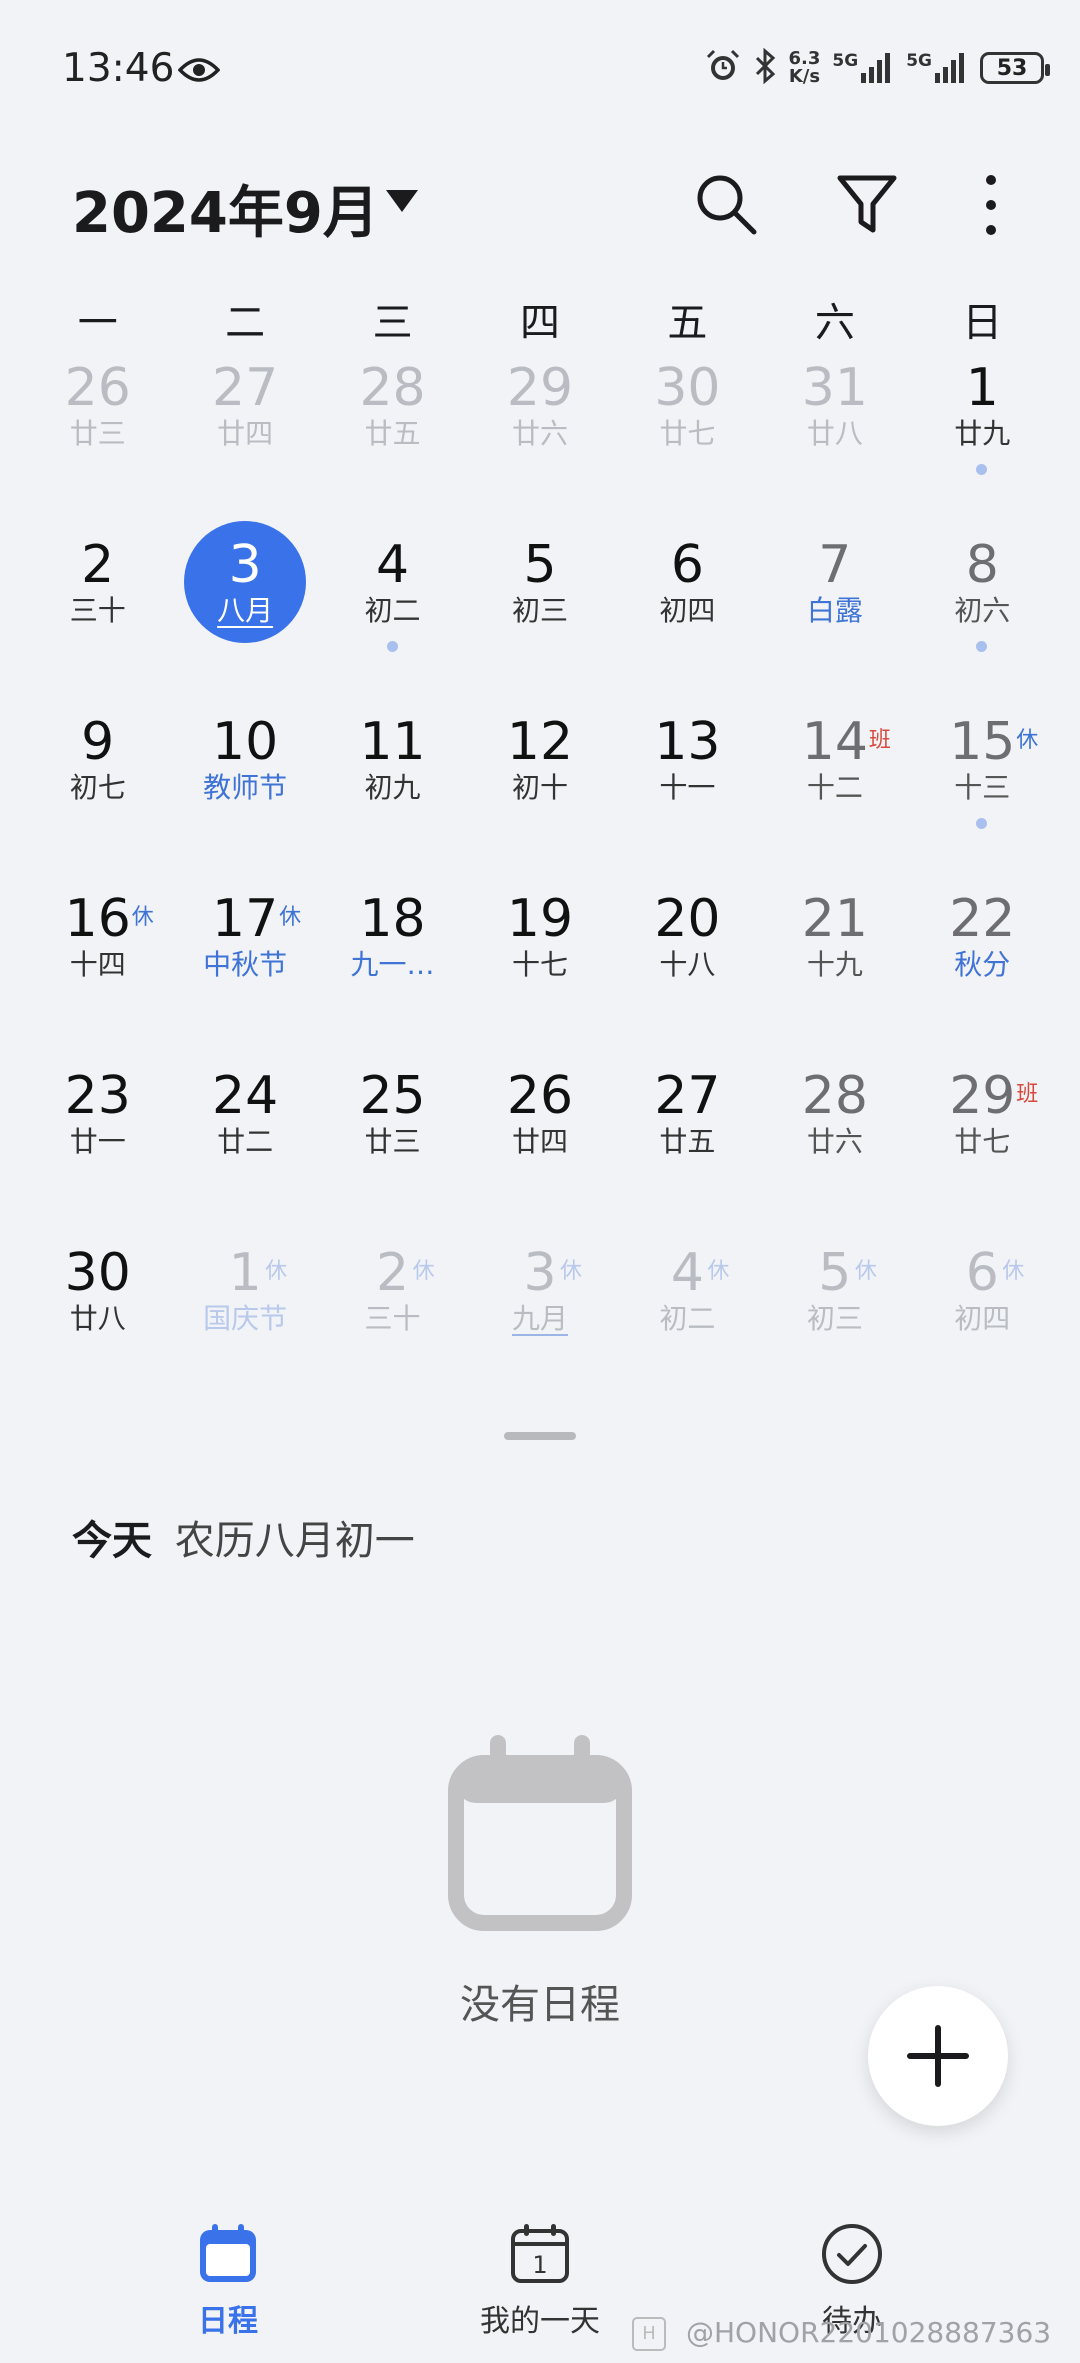 This screenshot has height=2363, width=1080. What do you see at coordinates (97, 448) in the screenshot?
I see `day-cell: 26 廿三` at bounding box center [97, 448].